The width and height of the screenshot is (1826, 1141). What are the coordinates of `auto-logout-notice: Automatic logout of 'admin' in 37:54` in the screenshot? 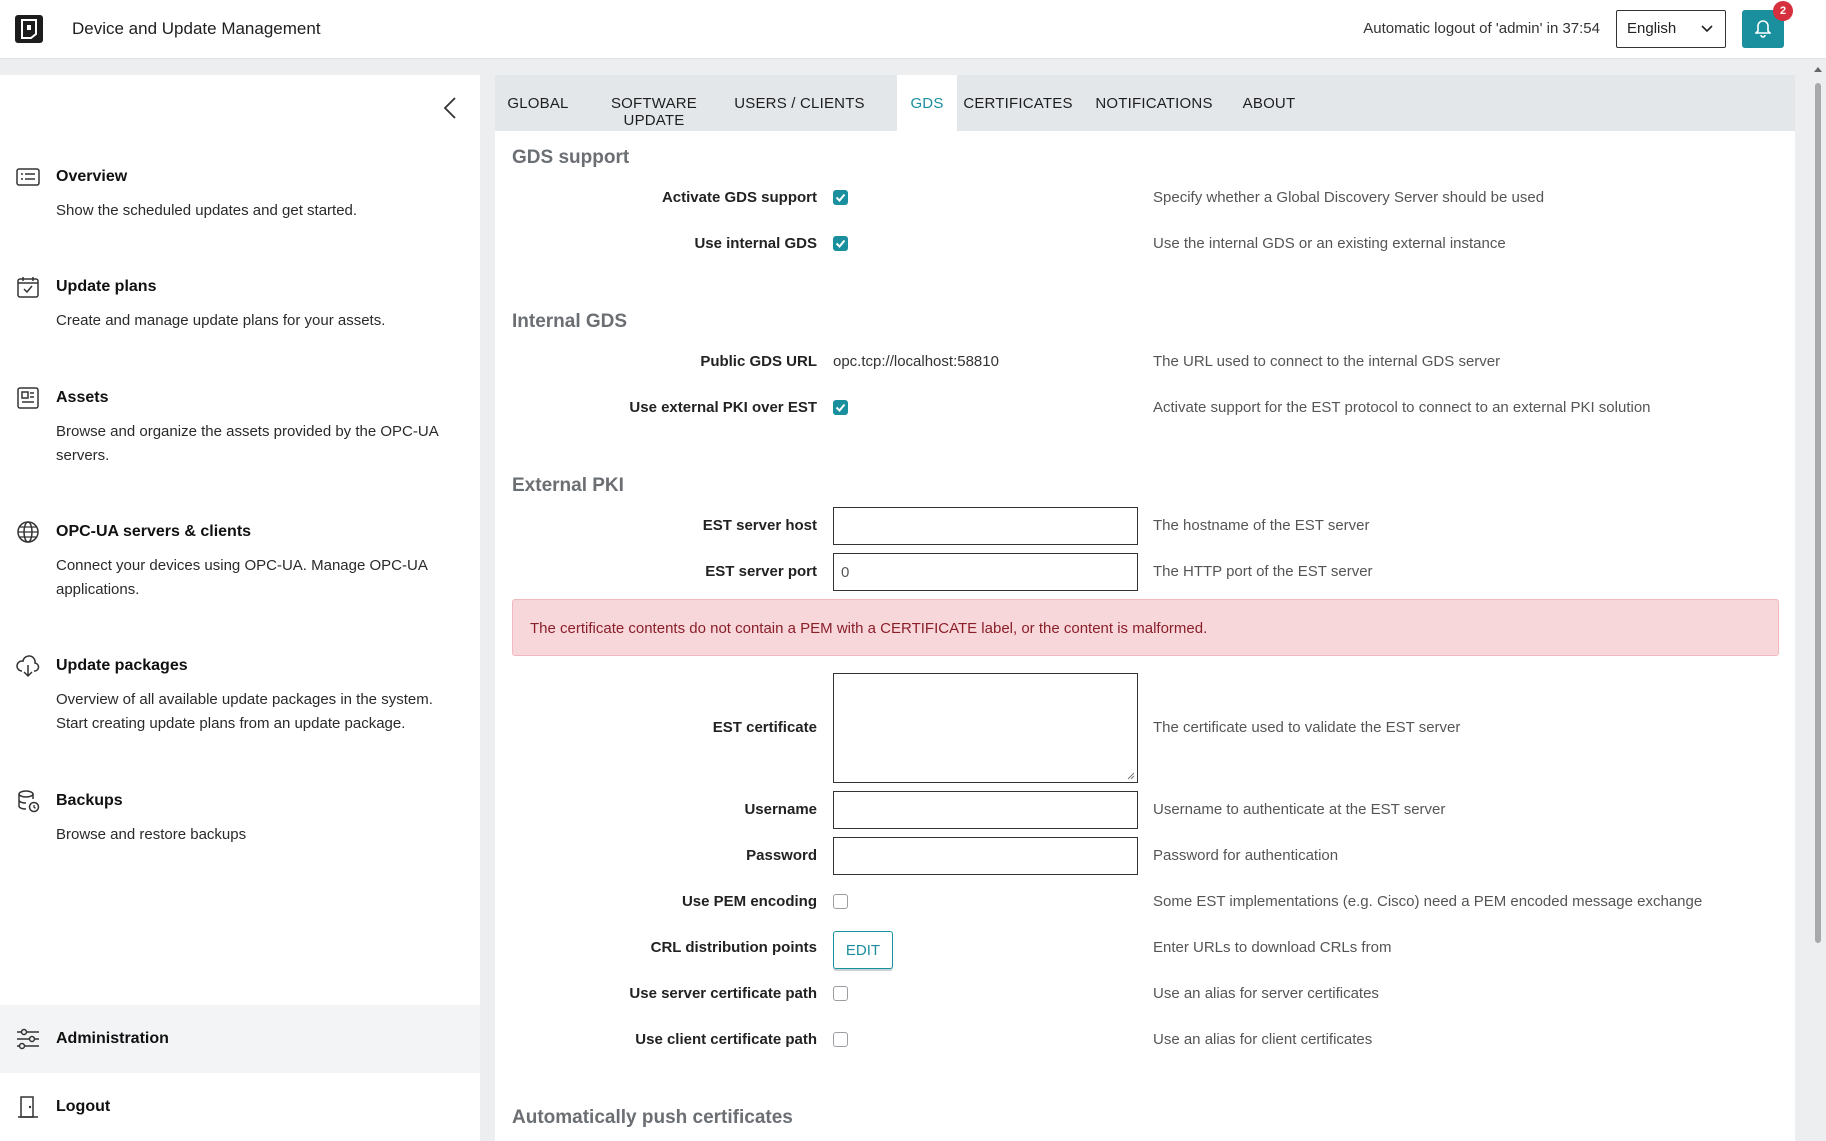 It's located at (1481, 28).